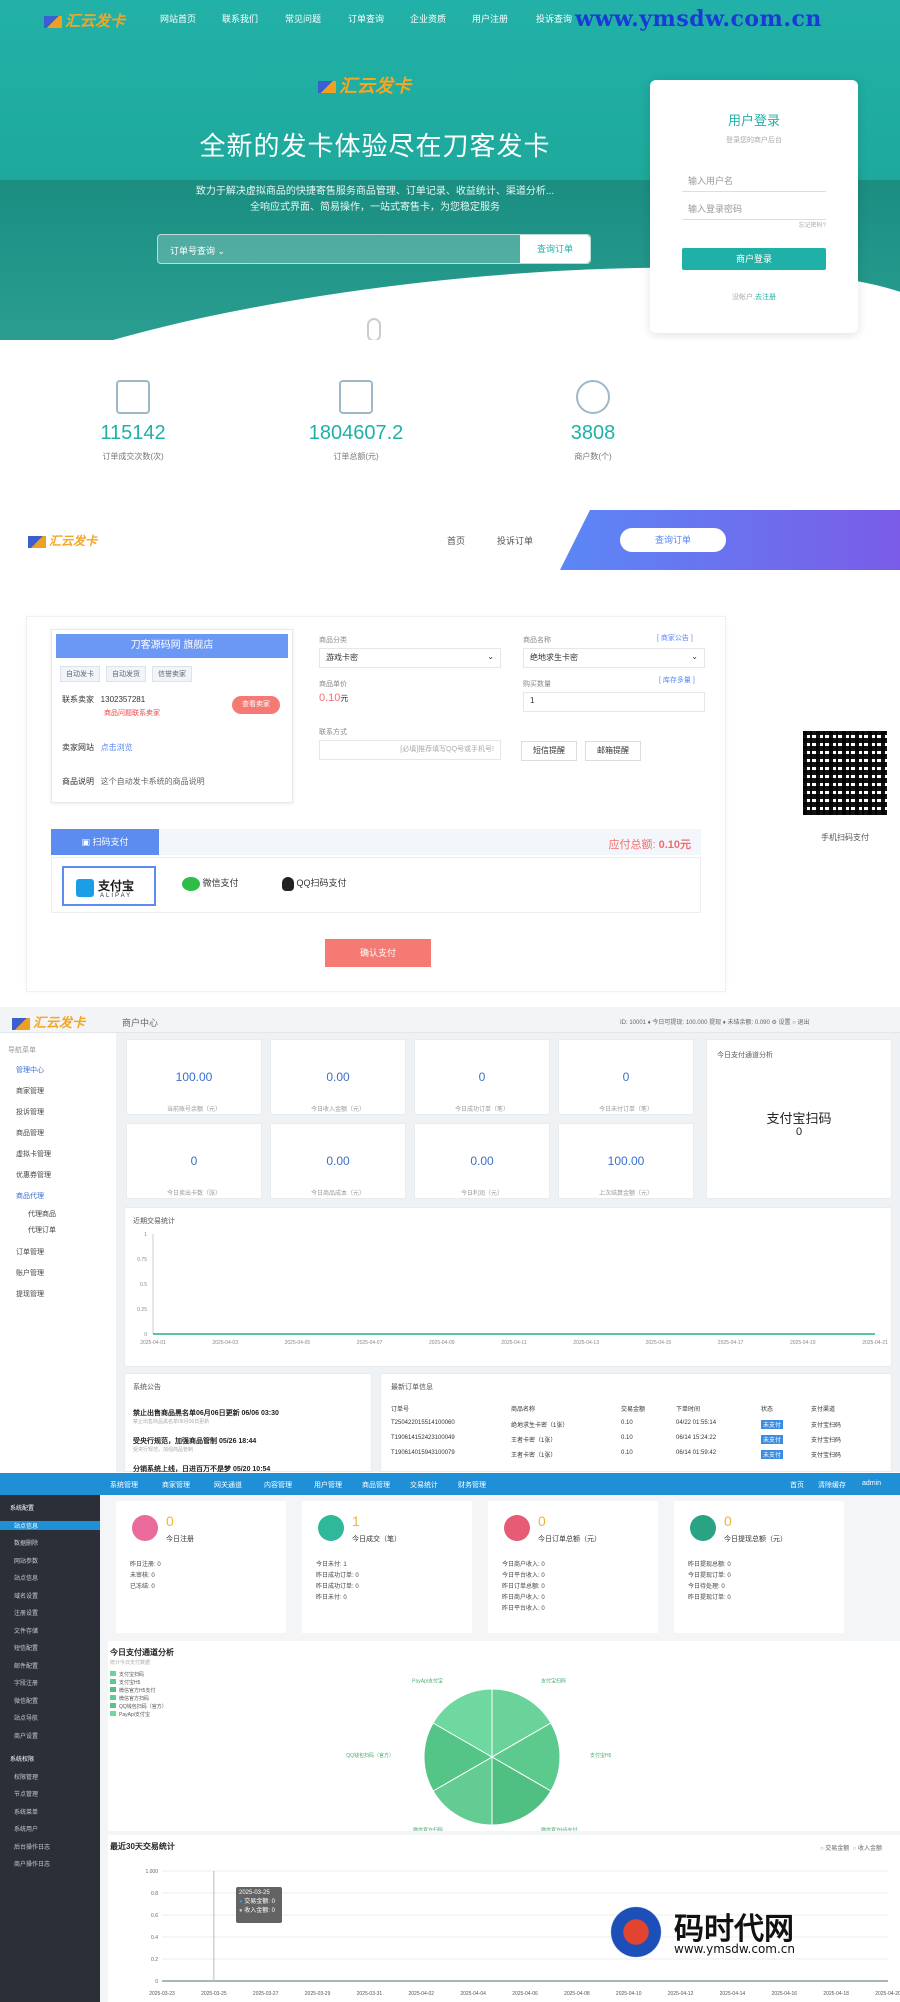 The width and height of the screenshot is (900, 2002). I want to click on admin-menu-users: 用户管理, so click(328, 1485).